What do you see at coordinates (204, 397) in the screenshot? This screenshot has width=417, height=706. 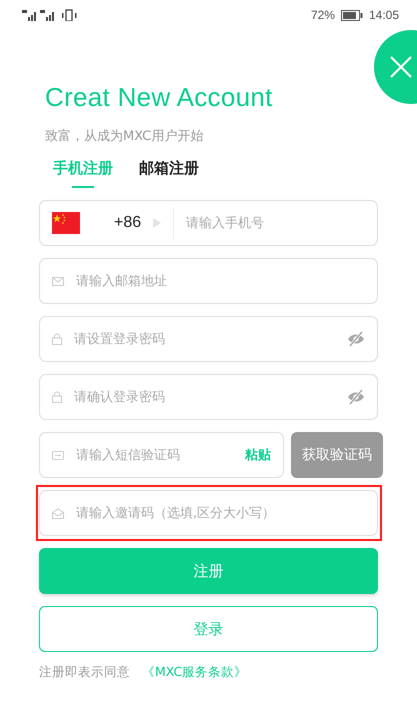 I see `password-input: 请确认登录密码` at bounding box center [204, 397].